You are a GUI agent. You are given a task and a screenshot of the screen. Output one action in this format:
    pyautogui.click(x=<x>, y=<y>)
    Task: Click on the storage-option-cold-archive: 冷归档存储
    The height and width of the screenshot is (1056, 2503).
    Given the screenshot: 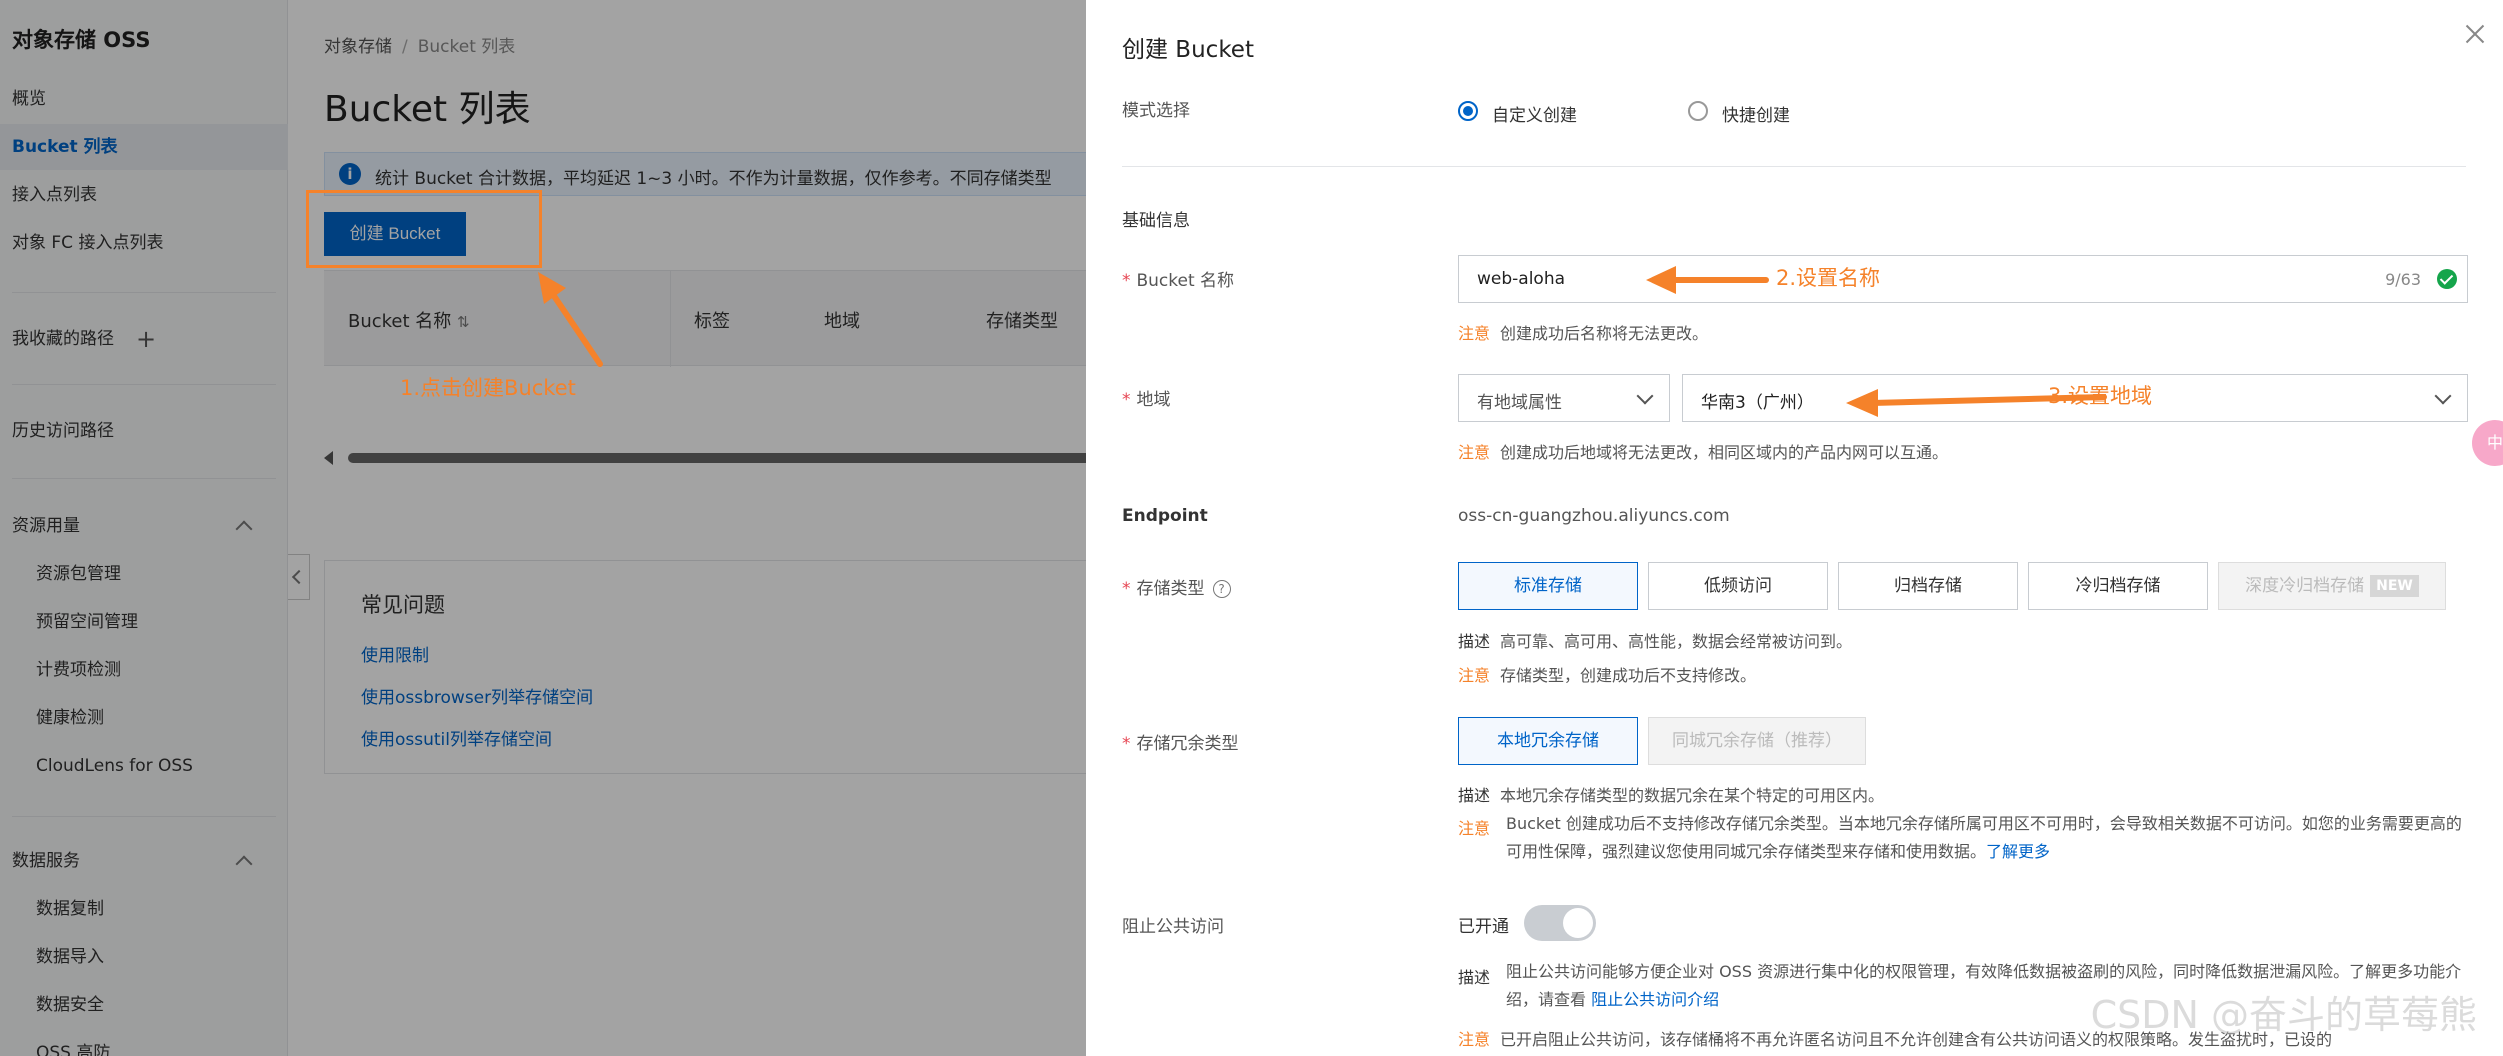 What is the action you would take?
    pyautogui.click(x=2118, y=586)
    